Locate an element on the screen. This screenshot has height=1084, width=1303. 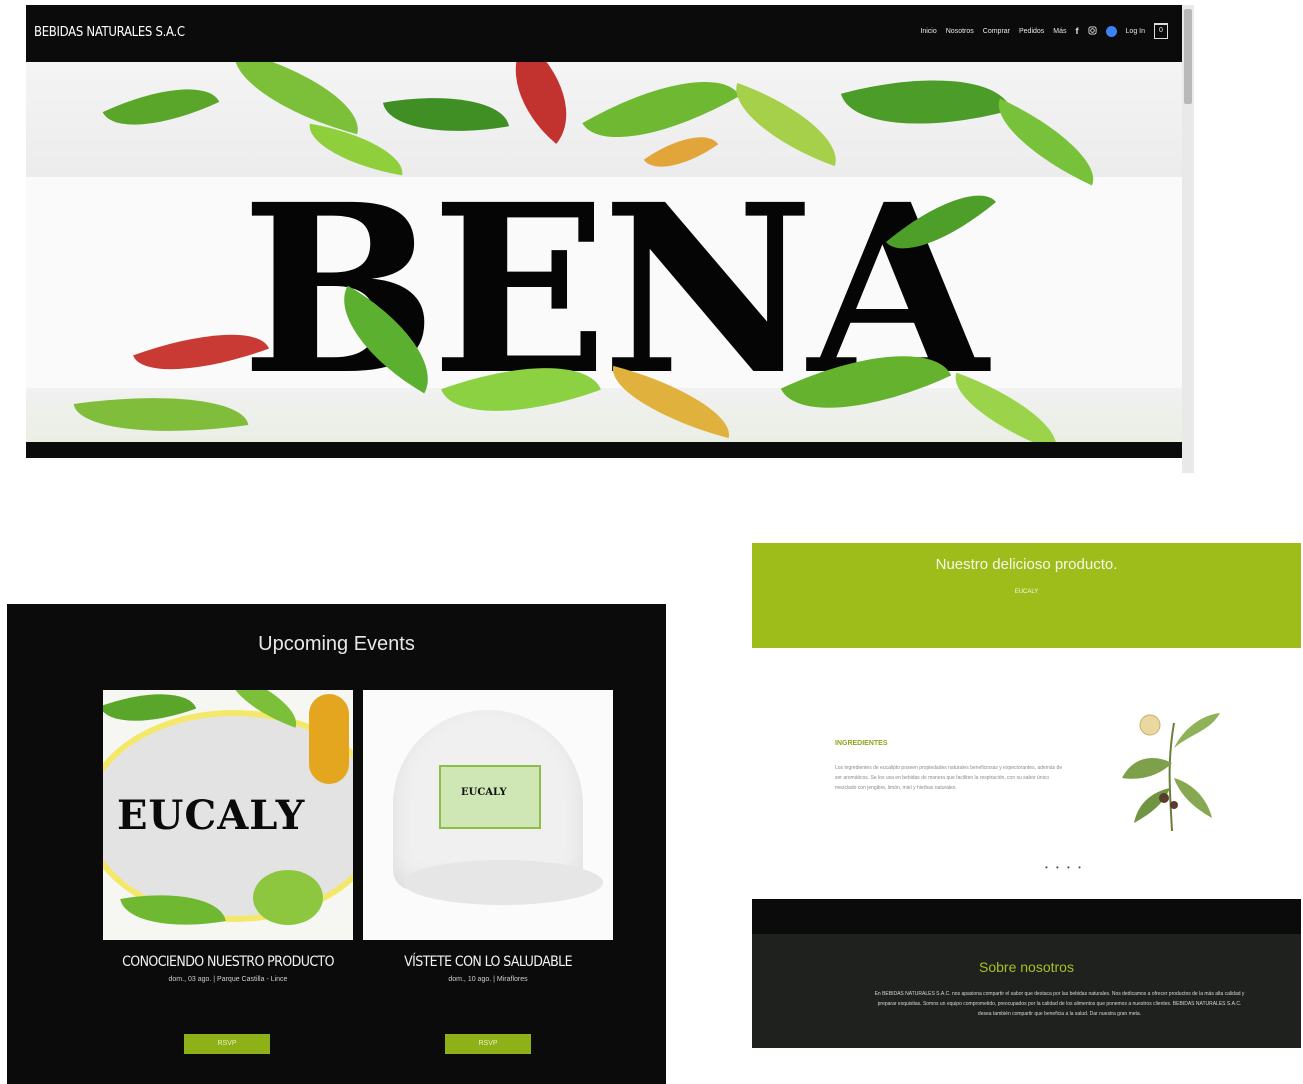
page-scrollbar is located at coordinates (1188, 239).